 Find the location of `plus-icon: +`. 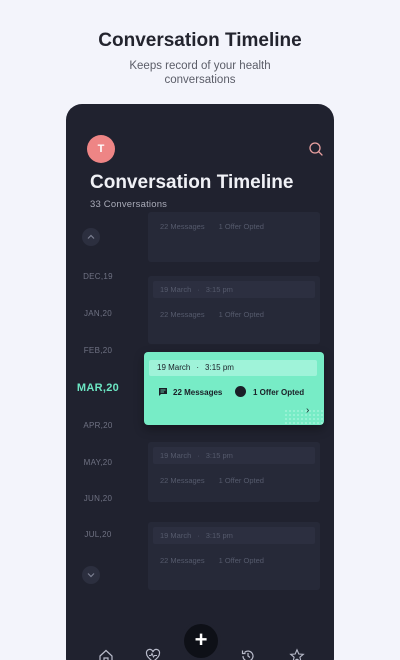

plus-icon: + is located at coordinates (201, 639).